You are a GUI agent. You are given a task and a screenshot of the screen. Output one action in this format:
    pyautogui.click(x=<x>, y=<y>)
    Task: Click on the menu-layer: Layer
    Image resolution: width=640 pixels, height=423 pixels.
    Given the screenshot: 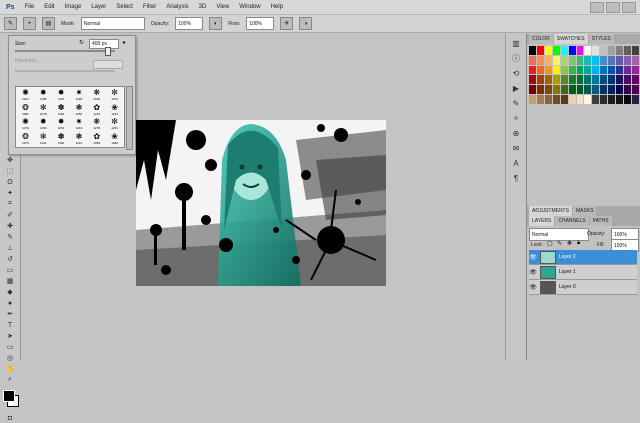 What is the action you would take?
    pyautogui.click(x=98, y=7)
    